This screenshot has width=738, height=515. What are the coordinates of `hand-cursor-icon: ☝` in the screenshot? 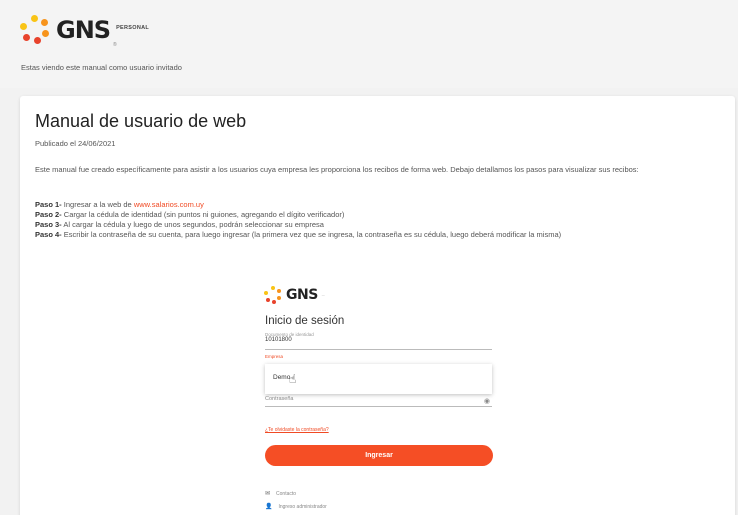 It's located at (293, 379).